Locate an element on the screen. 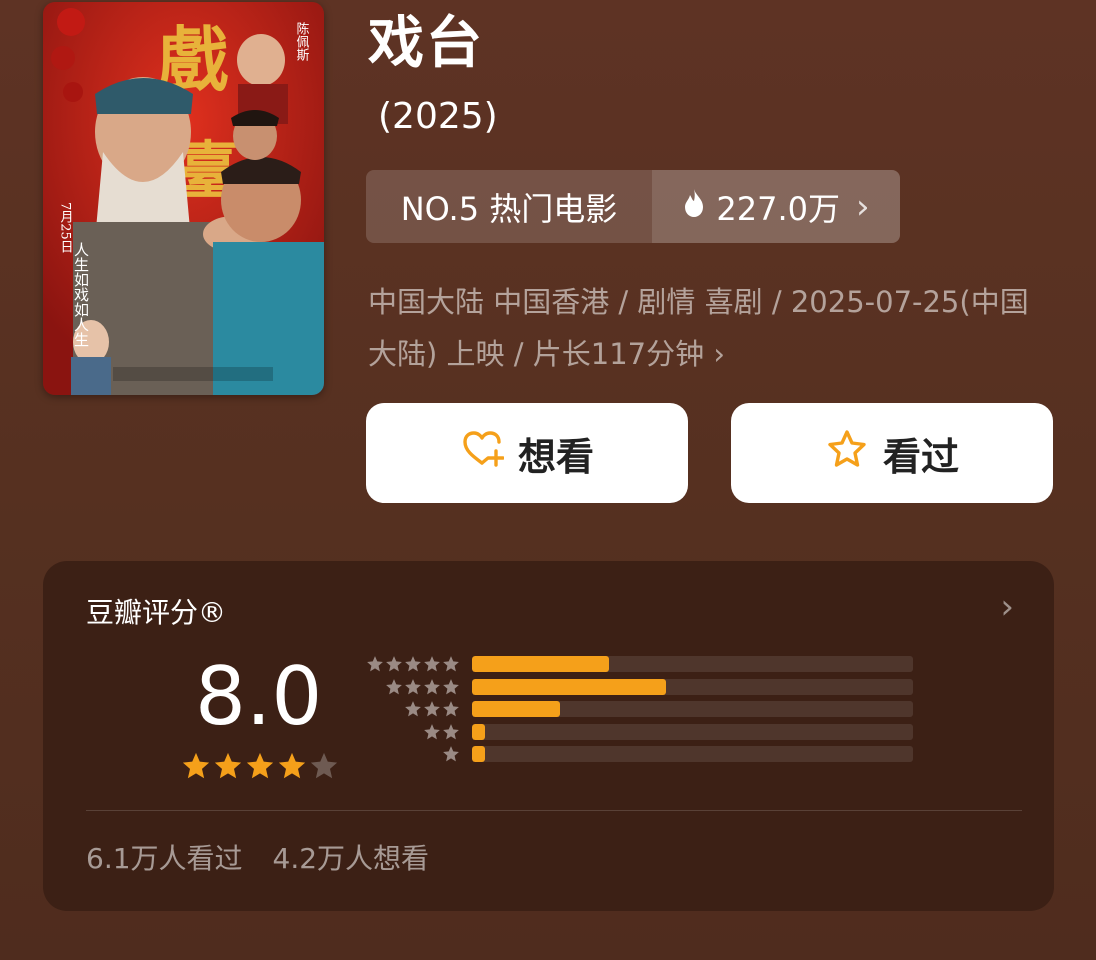 Image resolution: width=1096 pixels, height=960 pixels. watched-button: 看过 is located at coordinates (892, 453).